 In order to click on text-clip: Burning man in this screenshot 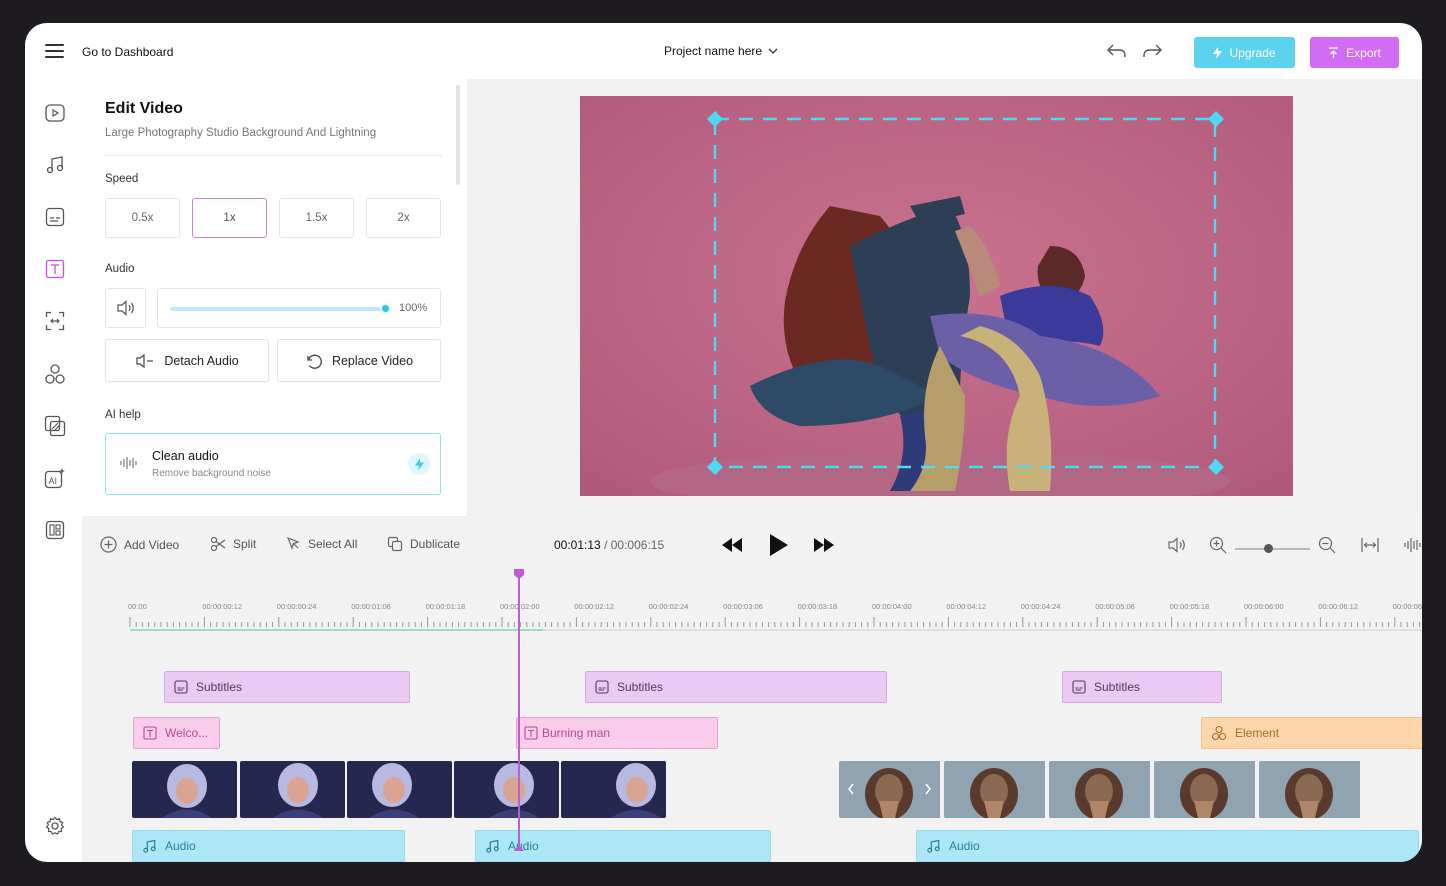, I will do `click(617, 733)`.